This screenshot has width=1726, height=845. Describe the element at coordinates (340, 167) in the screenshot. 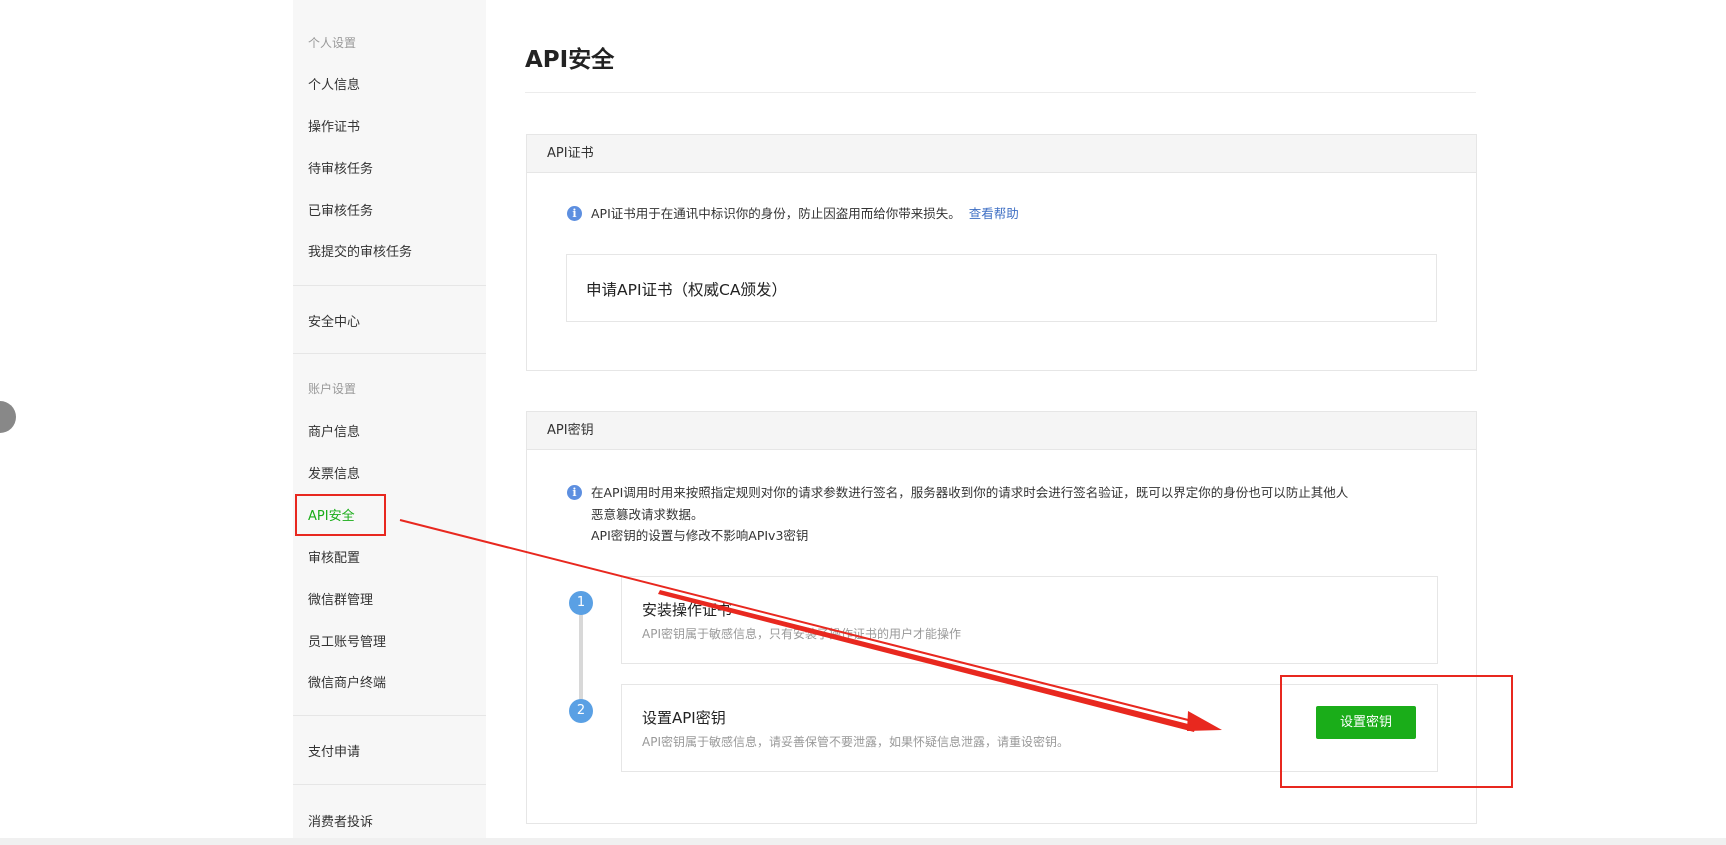

I see `sidebar-item-pending-review: 待审核任务` at that location.